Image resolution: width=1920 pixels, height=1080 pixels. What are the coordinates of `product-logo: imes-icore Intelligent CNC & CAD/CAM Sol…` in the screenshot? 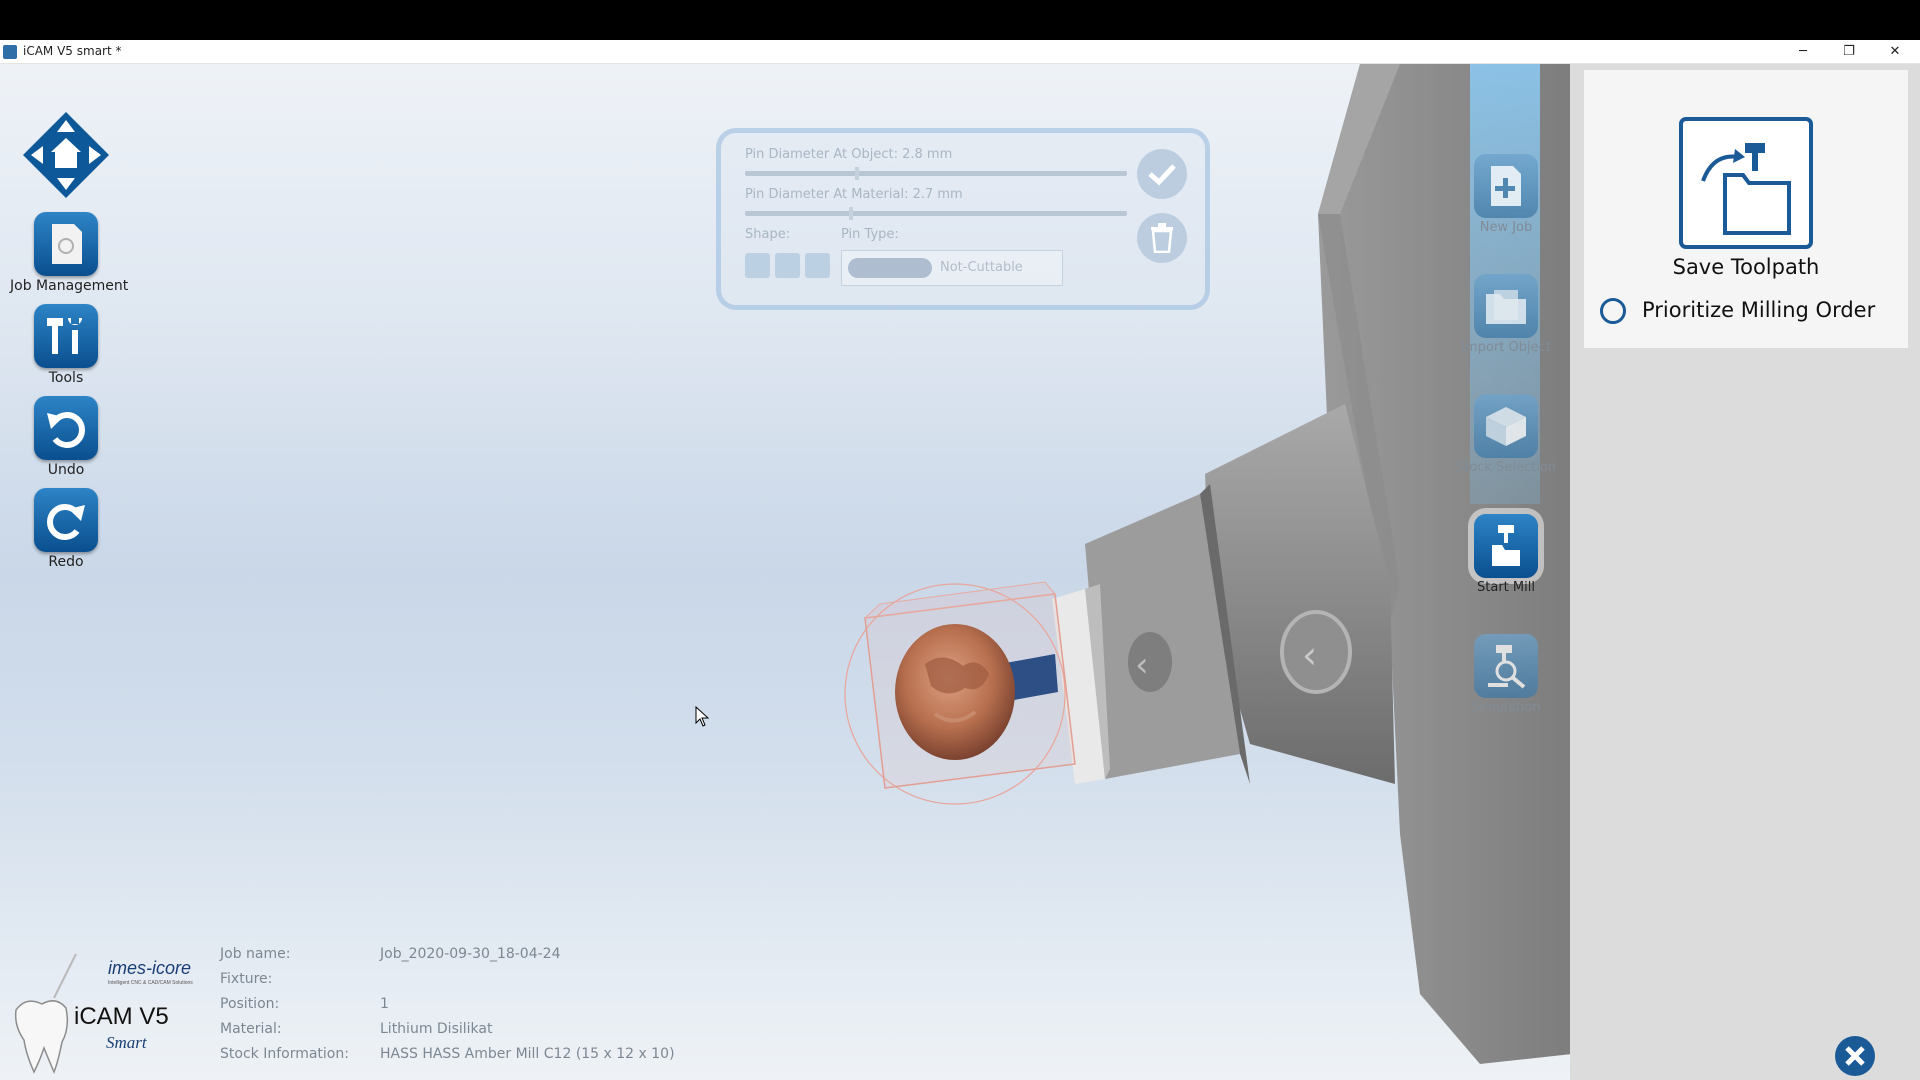 It's located at (110, 1013).